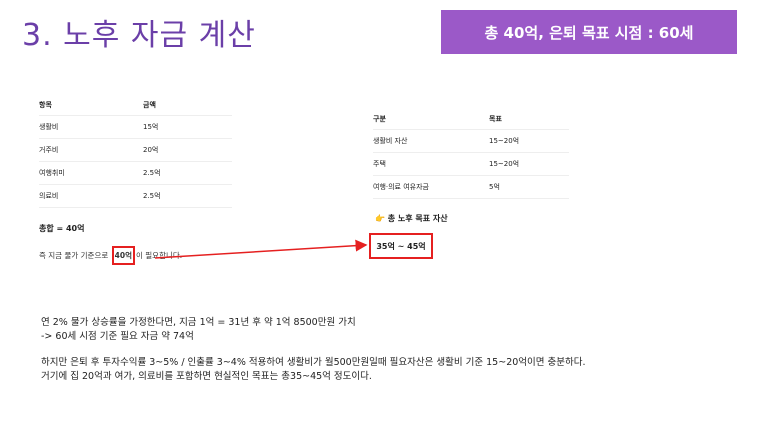 The image size is (760, 428). I want to click on cost-header-item: 항목, so click(91, 105).